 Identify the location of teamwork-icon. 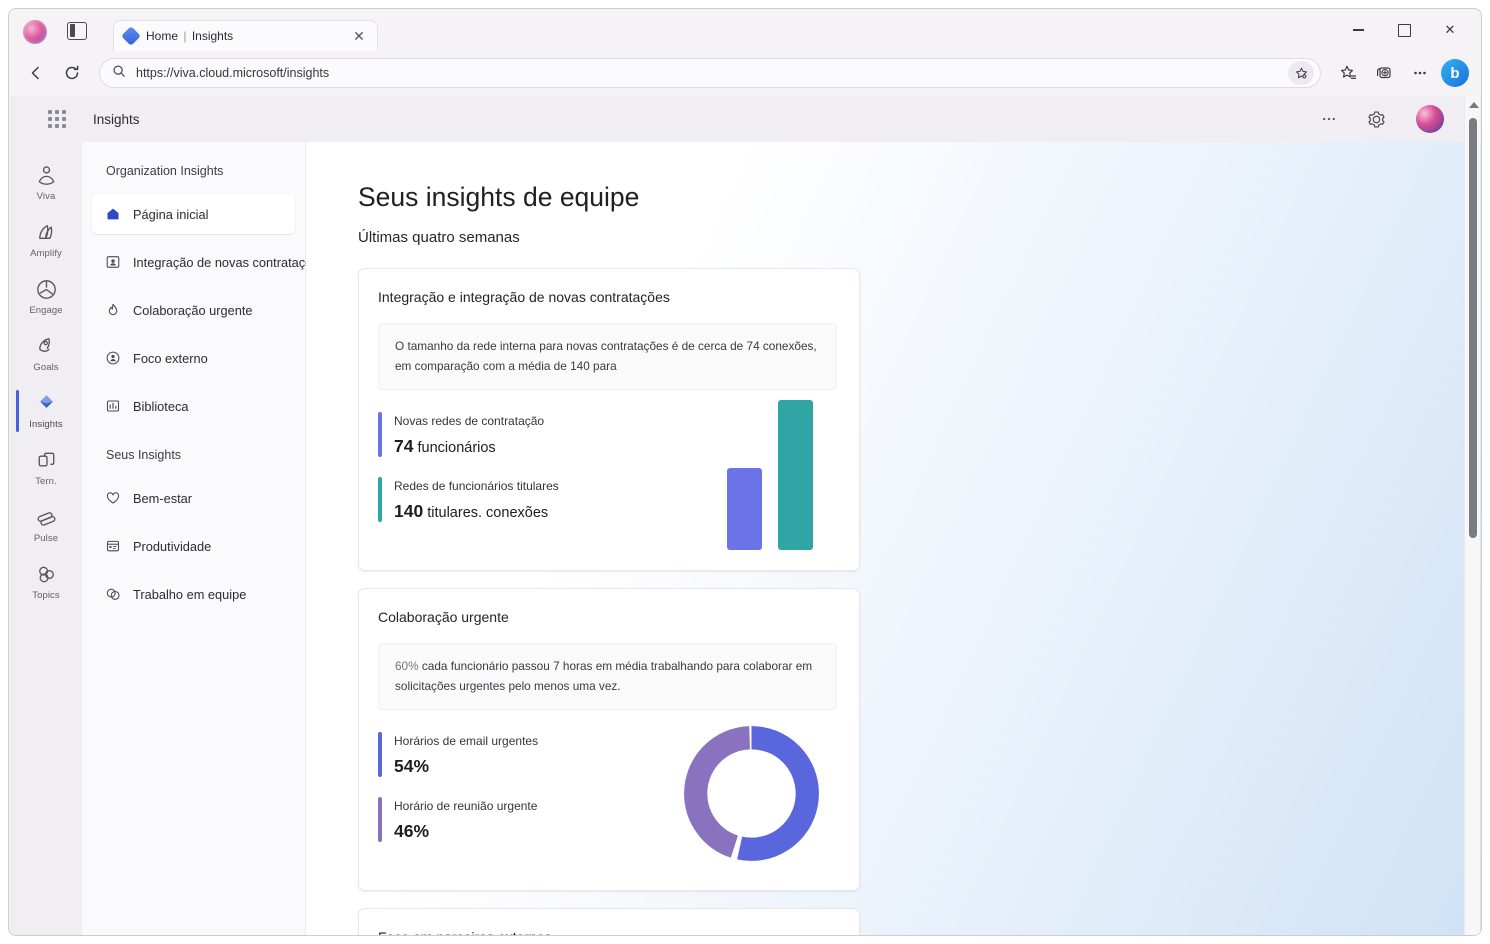
(112, 594).